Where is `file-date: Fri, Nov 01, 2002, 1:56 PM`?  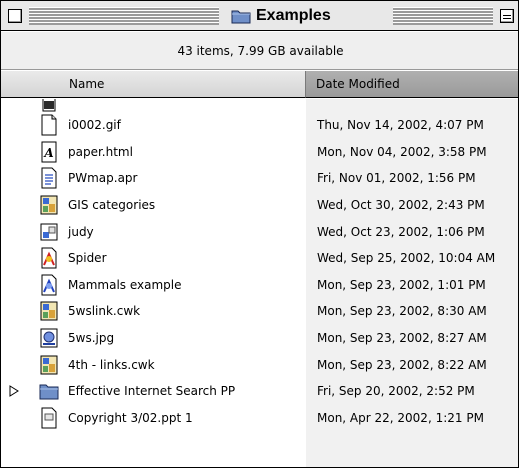 file-date: Fri, Nov 01, 2002, 1:56 PM is located at coordinates (396, 178).